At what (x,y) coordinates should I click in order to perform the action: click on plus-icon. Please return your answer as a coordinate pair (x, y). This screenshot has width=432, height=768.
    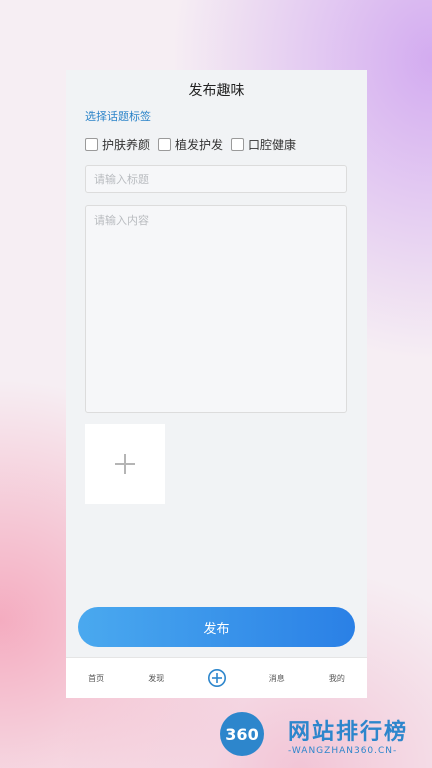
    Looking at the image, I should click on (125, 464).